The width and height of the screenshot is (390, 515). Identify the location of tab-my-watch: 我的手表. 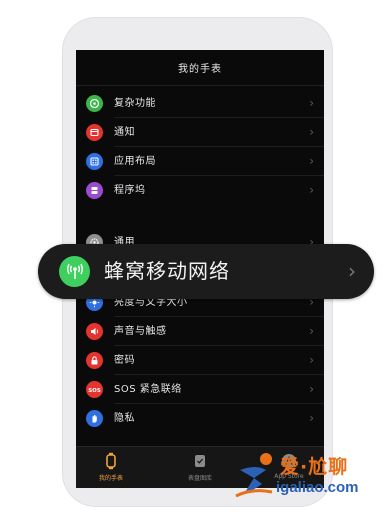
(111, 467).